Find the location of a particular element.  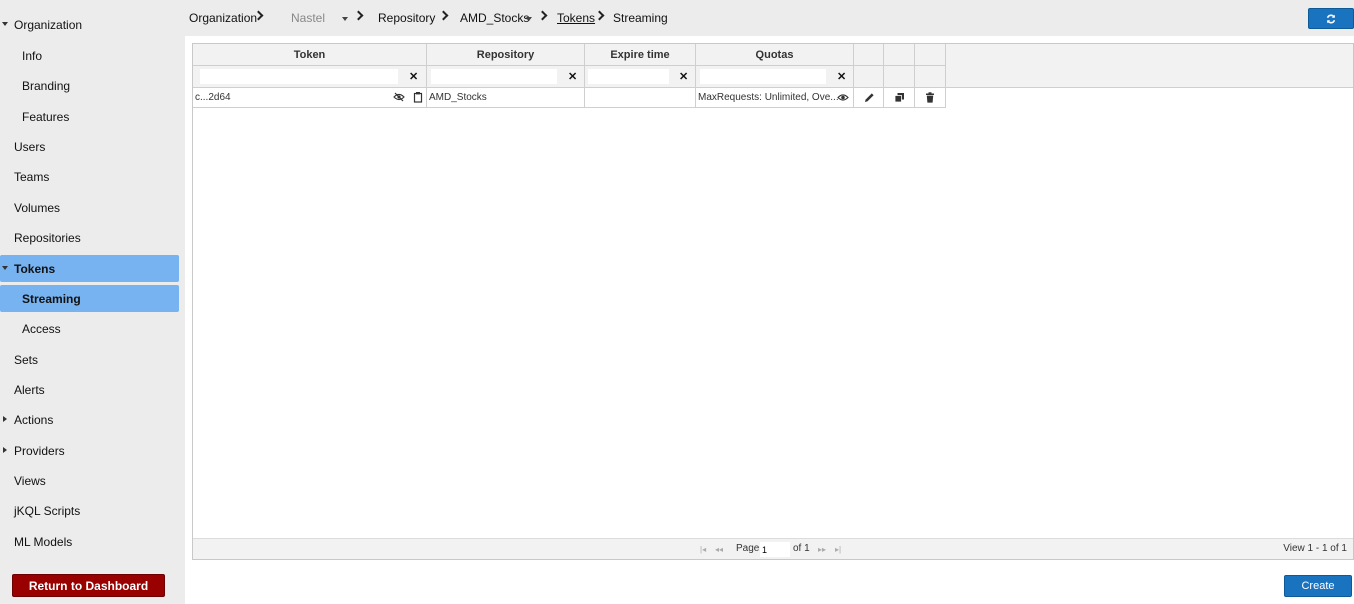

first-page-icon: |◂ is located at coordinates (703, 549).